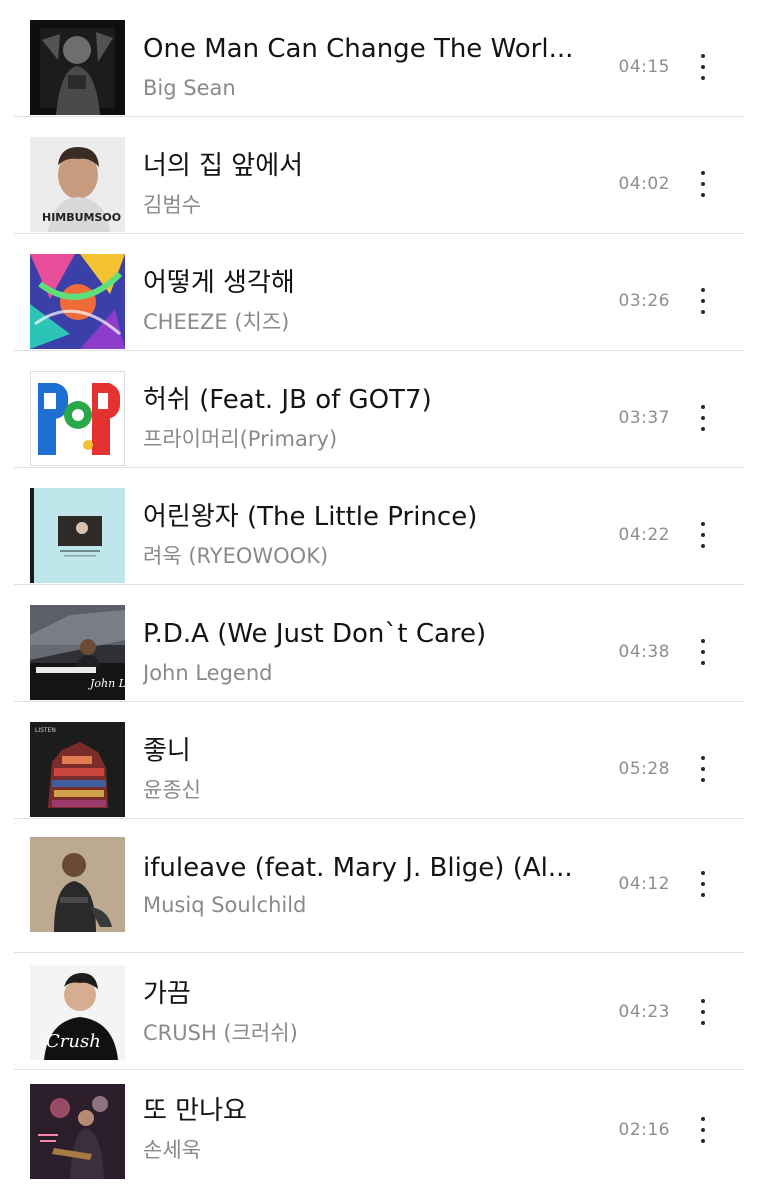 This screenshot has width=758, height=1200. I want to click on track-row: HIMBUMSOO 너의 집 앞에서 김범수 04:02, so click(379, 175).